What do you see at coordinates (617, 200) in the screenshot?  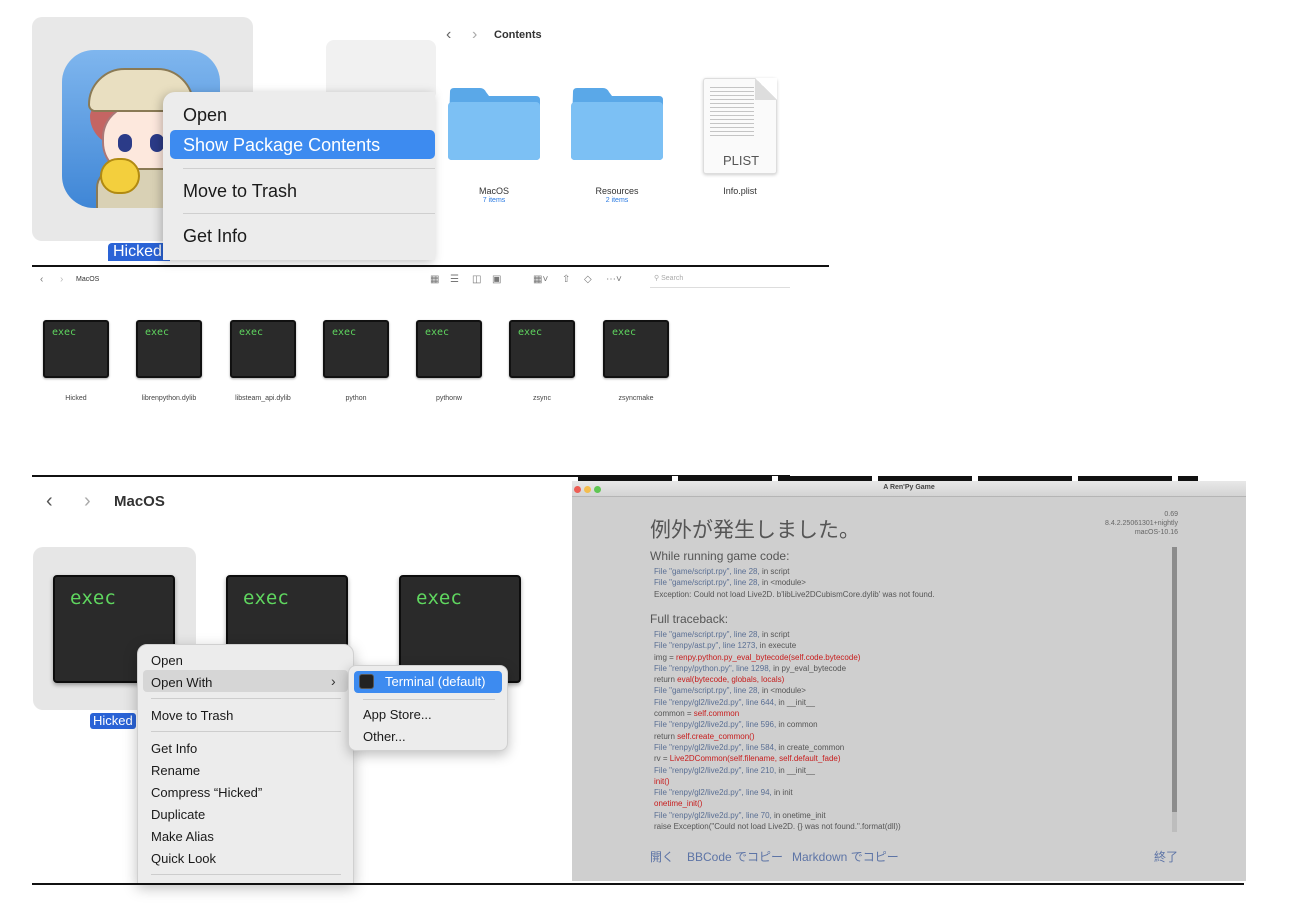 I see `folder-count: 2 items` at bounding box center [617, 200].